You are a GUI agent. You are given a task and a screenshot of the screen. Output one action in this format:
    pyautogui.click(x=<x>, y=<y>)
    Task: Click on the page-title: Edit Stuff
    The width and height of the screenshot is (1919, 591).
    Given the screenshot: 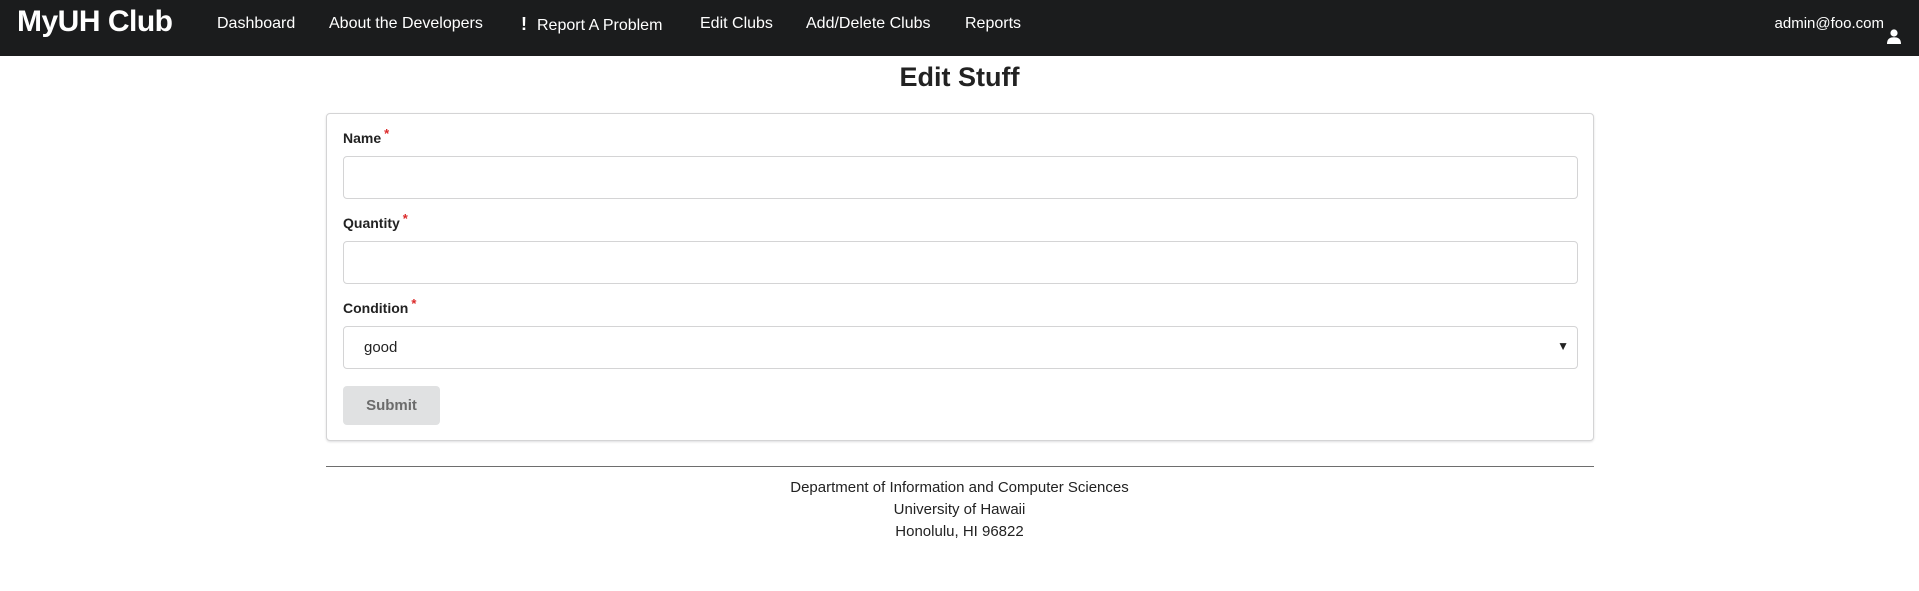 What is the action you would take?
    pyautogui.click(x=959, y=77)
    